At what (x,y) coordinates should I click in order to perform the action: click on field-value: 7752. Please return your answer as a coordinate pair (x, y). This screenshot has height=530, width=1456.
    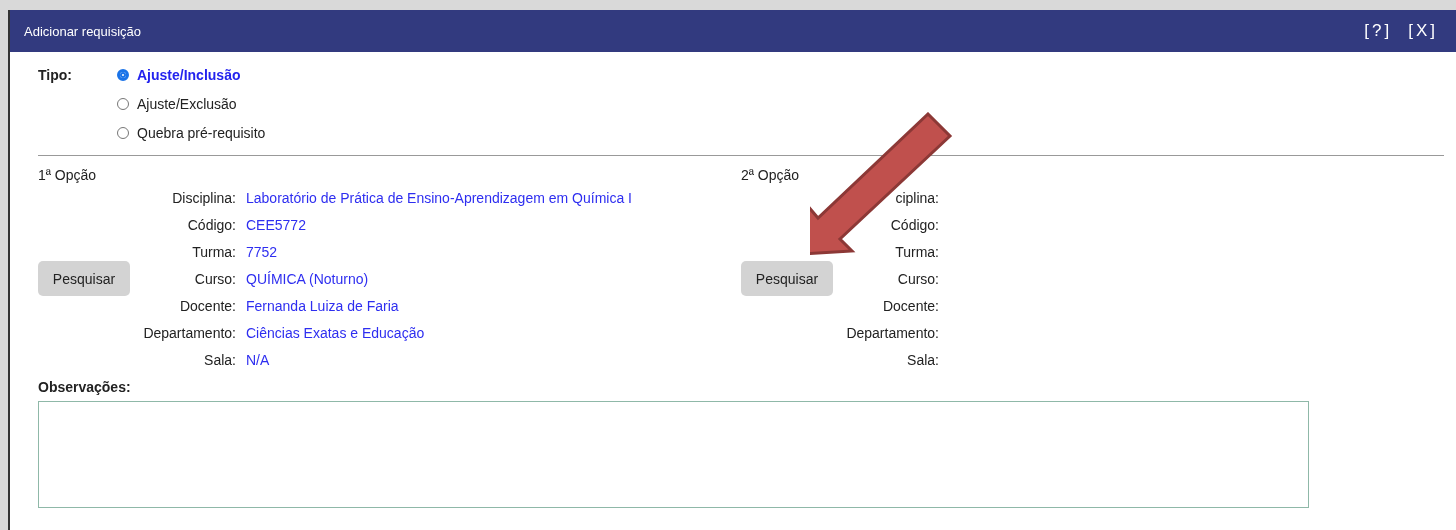
    Looking at the image, I should click on (262, 251).